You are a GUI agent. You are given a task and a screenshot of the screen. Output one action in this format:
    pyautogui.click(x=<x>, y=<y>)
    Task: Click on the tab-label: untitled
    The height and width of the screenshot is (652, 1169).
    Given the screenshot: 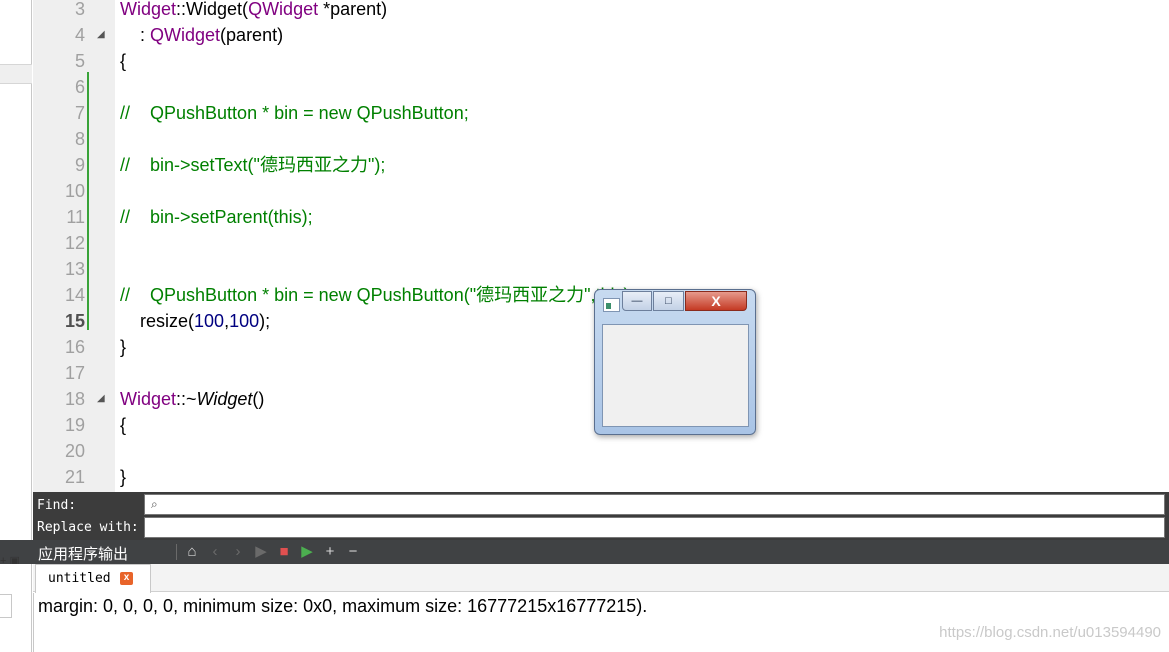 What is the action you would take?
    pyautogui.click(x=79, y=578)
    